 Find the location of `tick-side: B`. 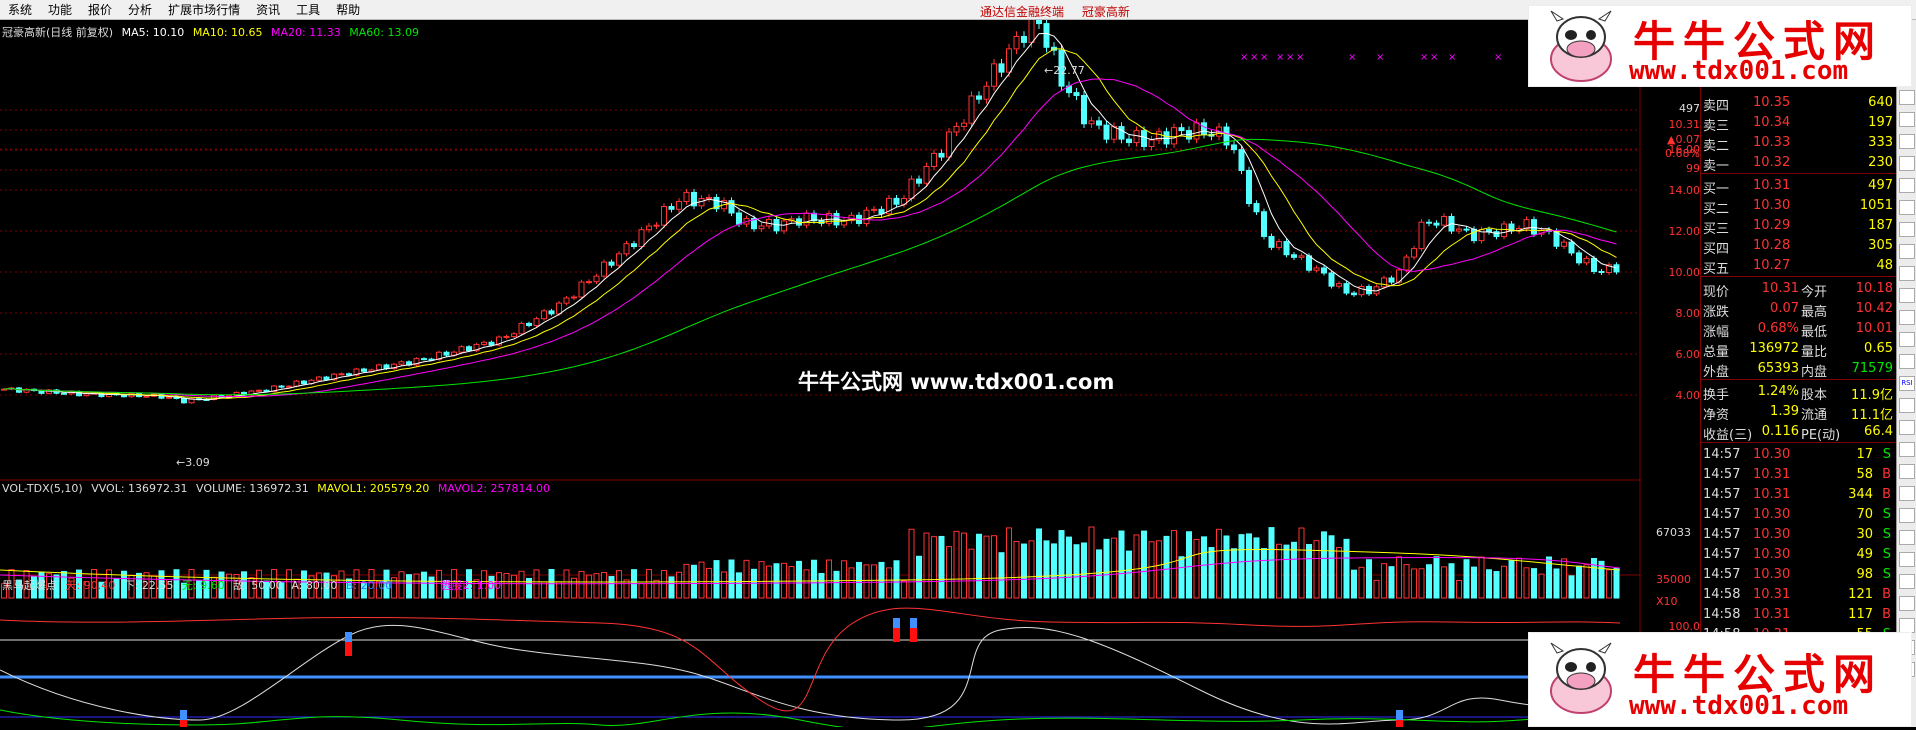

tick-side: B is located at coordinates (1886, 474).